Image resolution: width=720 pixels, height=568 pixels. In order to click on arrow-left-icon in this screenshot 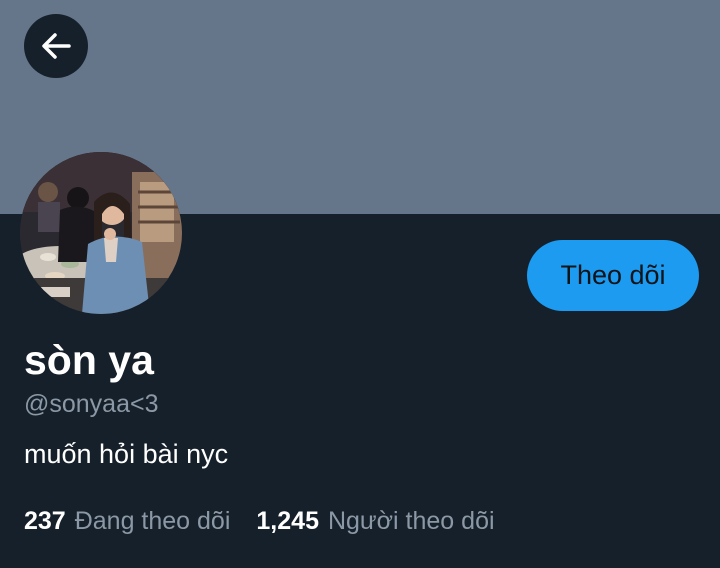, I will do `click(56, 46)`.